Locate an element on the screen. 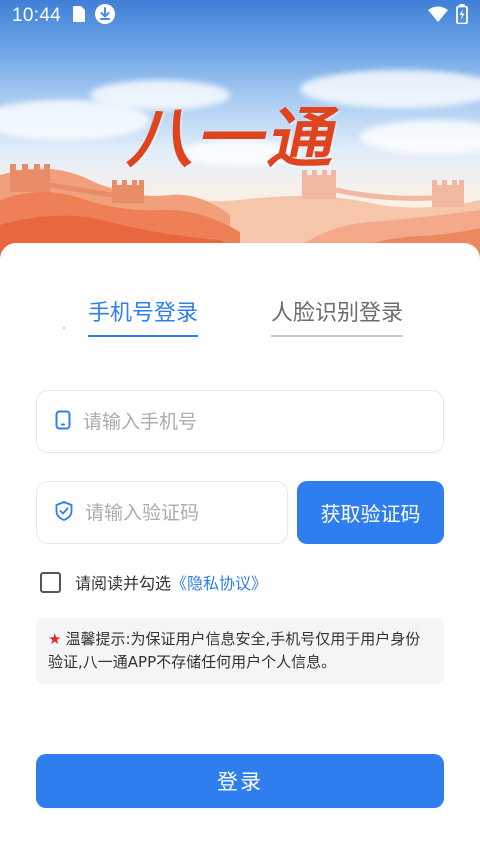 The width and height of the screenshot is (480, 853). wifi-icon is located at coordinates (438, 16).